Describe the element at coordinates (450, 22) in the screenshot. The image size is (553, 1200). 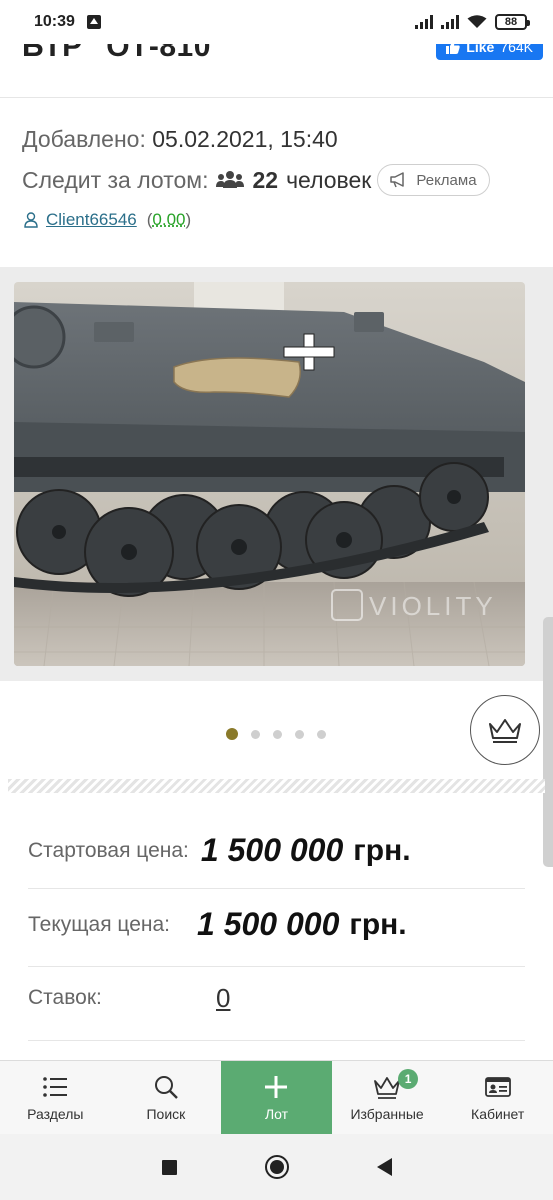
I see `cell-signal-2-icon` at that location.